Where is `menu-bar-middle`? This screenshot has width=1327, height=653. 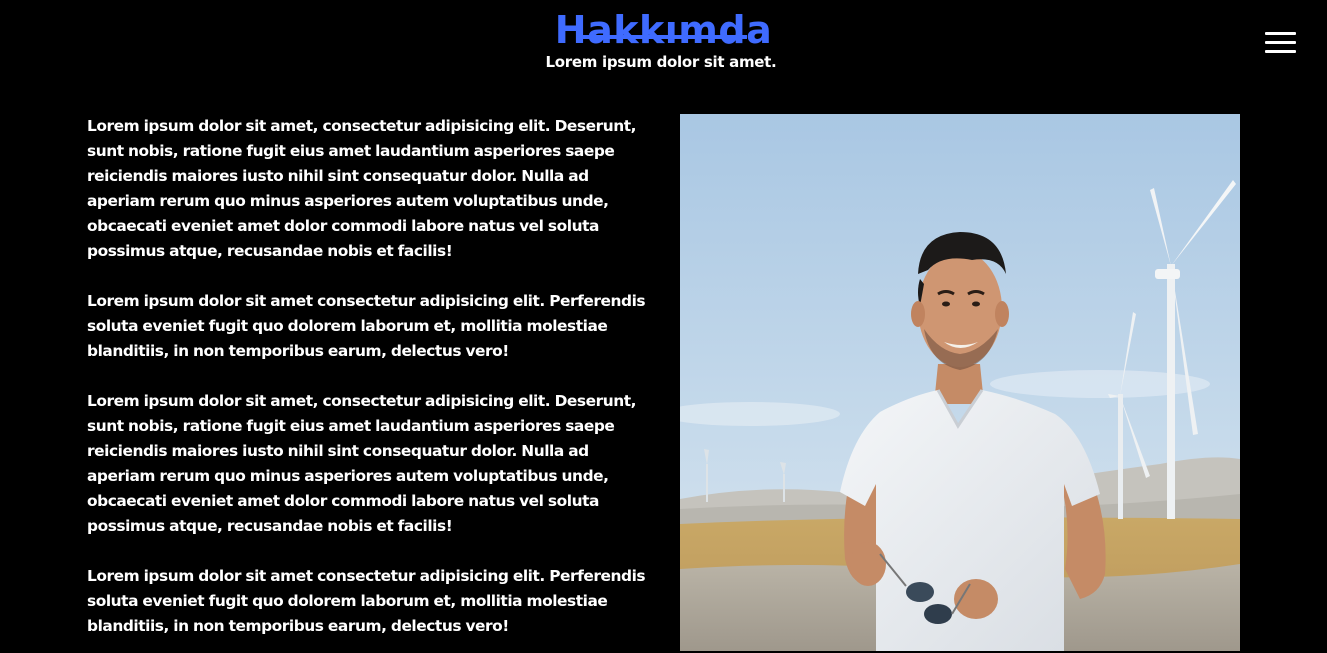
menu-bar-middle is located at coordinates (1280, 42).